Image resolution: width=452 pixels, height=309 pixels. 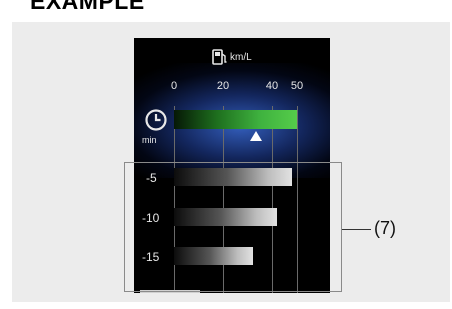 What do you see at coordinates (241, 57) in the screenshot?
I see `unit-label: km/L` at bounding box center [241, 57].